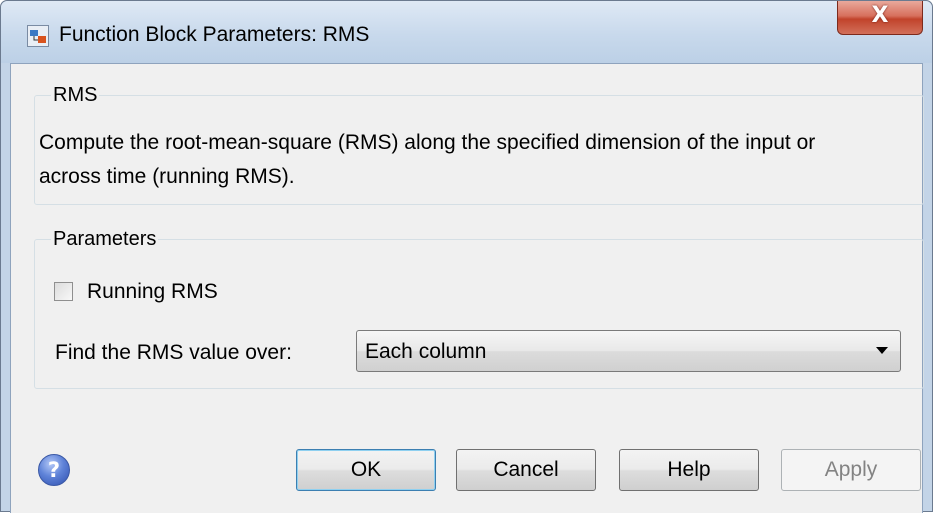  What do you see at coordinates (628, 351) in the screenshot?
I see `find-rms-over-dropdown: Each column` at bounding box center [628, 351].